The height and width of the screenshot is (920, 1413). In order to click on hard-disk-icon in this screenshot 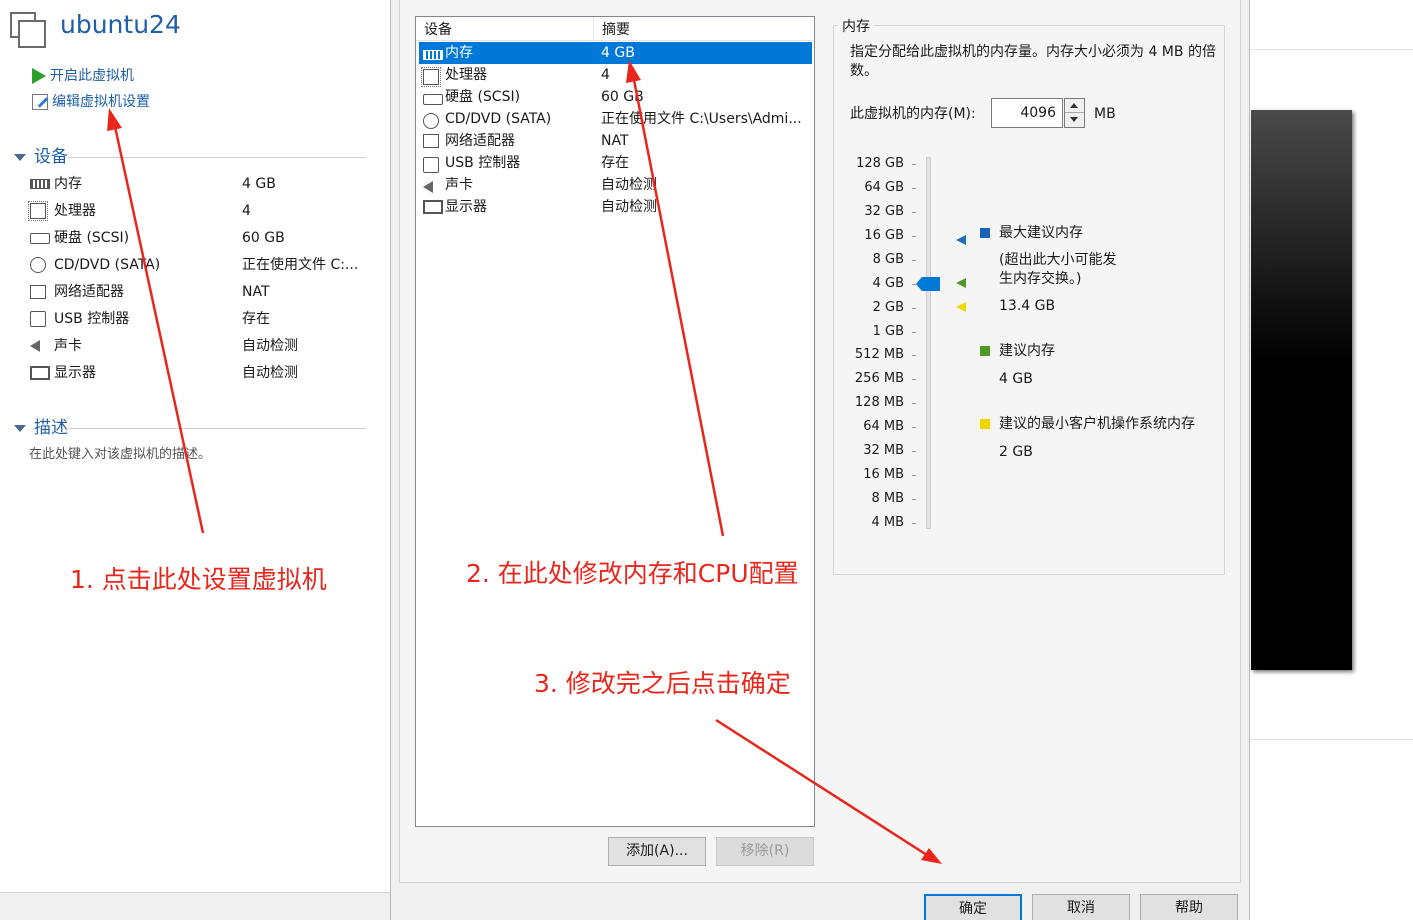, I will do `click(433, 99)`.